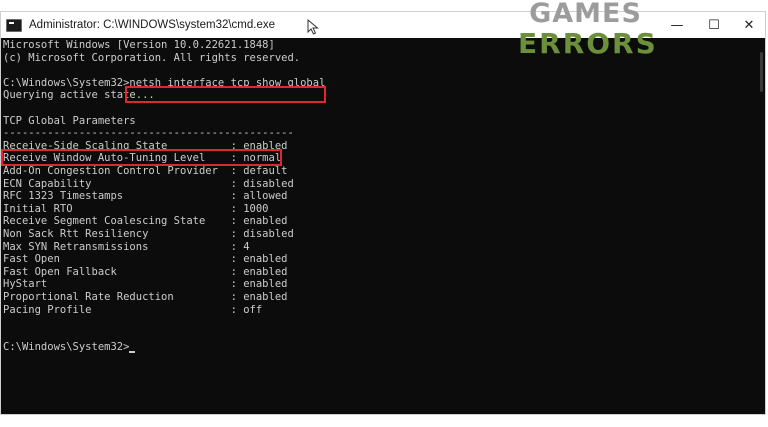  What do you see at coordinates (69, 347) in the screenshot?
I see `console-line: C:\Windows\System32>` at bounding box center [69, 347].